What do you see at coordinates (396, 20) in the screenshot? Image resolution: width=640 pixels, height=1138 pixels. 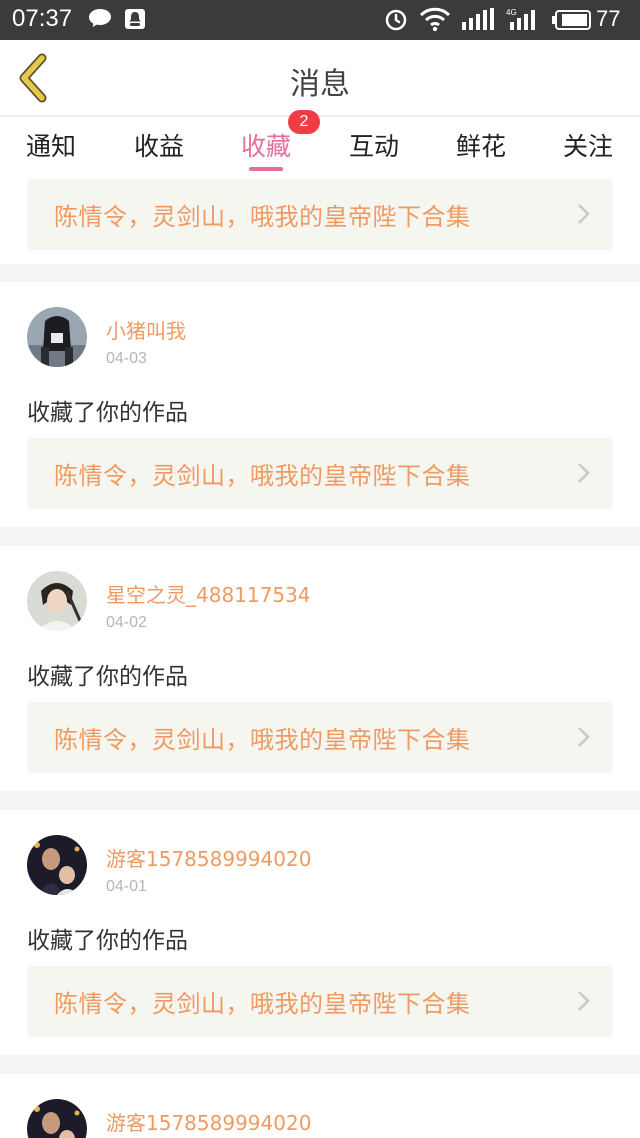 I see `alarm-icon` at bounding box center [396, 20].